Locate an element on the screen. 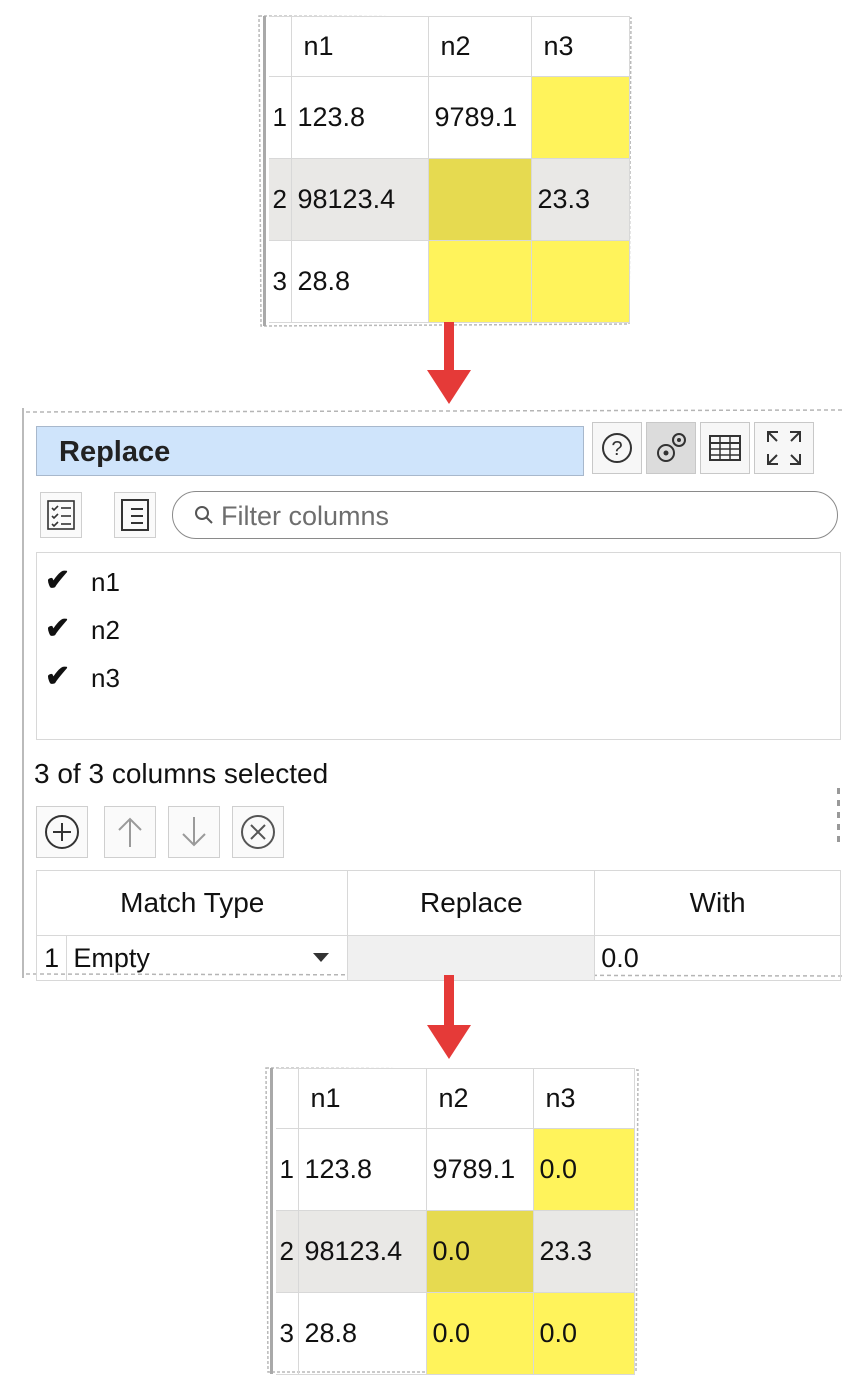 This screenshot has width=842, height=1378. column-header-replace: Replace is located at coordinates (471, 903).